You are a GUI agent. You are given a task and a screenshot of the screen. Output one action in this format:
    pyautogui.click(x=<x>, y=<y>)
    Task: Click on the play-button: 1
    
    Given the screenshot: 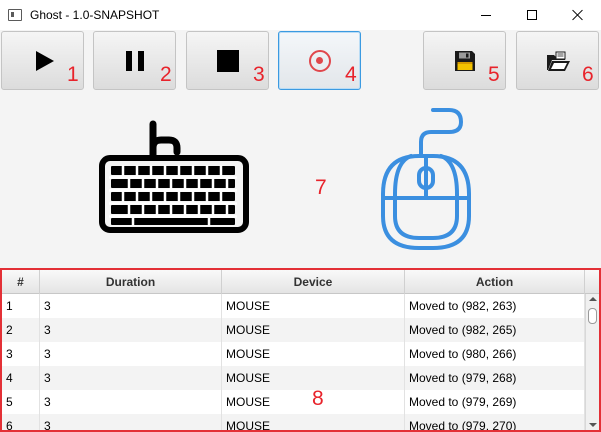 What is the action you would take?
    pyautogui.click(x=42, y=60)
    